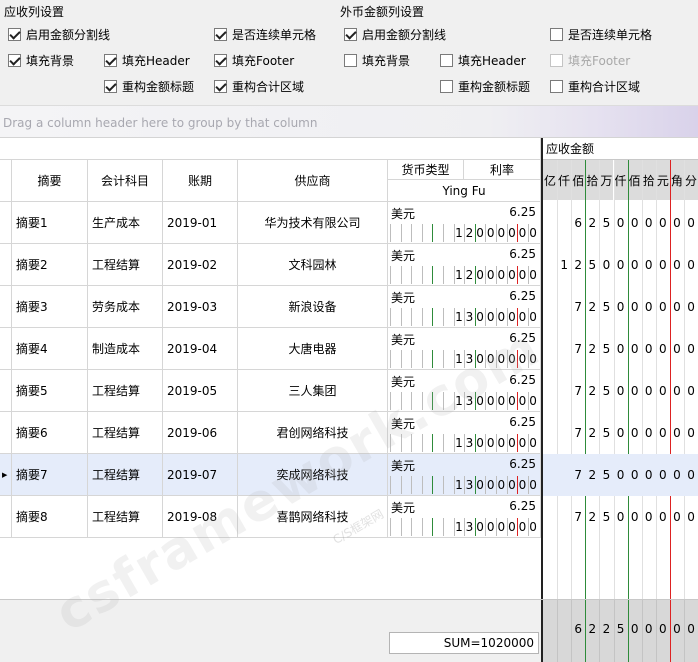 Image resolution: width=698 pixels, height=662 pixels. Describe the element at coordinates (200, 265) in the screenshot. I see `cell-period: 2019-02` at that location.